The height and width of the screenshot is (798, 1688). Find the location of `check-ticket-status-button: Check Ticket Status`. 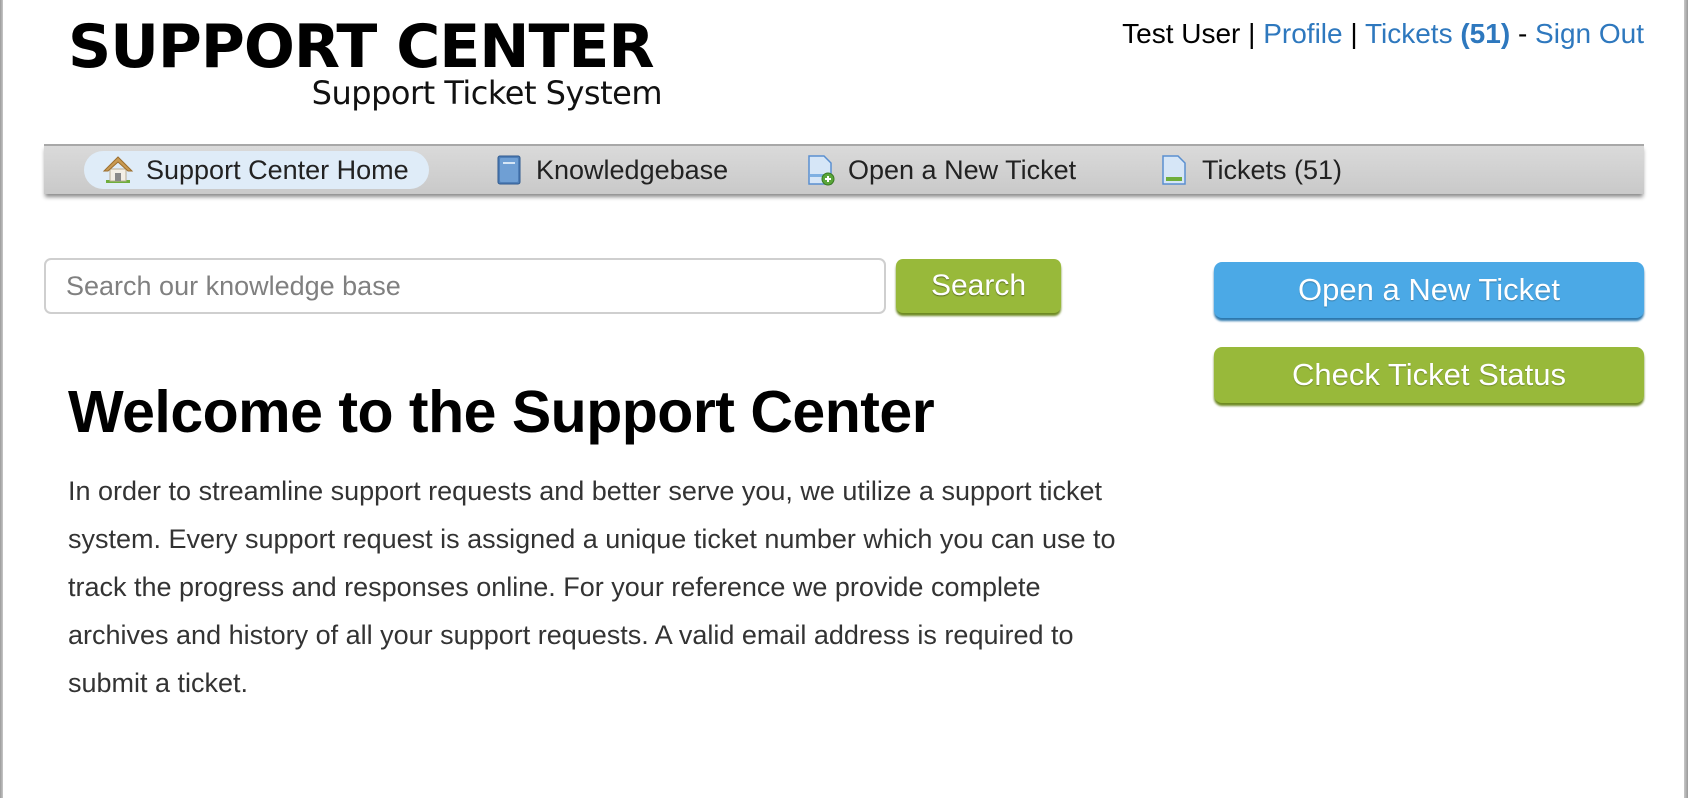

check-ticket-status-button: Check Ticket Status is located at coordinates (1429, 375).